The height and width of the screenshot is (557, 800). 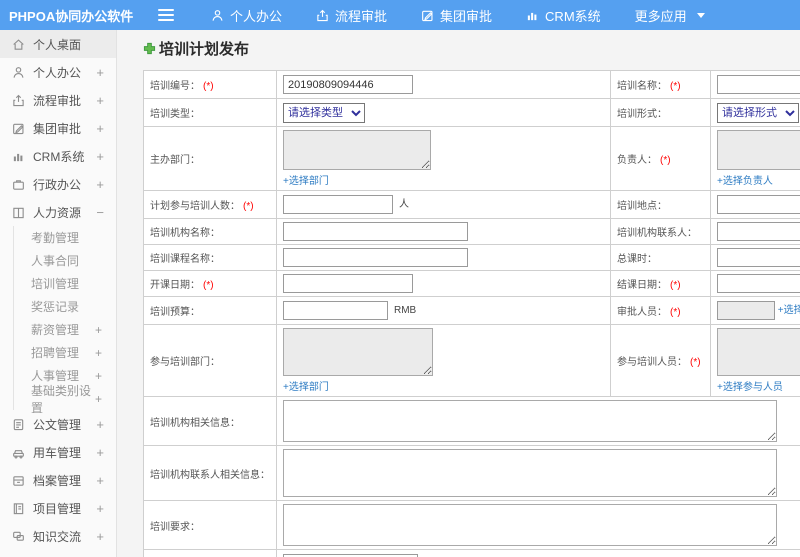 I want to click on label-part-people: 参与培训人员： (*), so click(x=660, y=360).